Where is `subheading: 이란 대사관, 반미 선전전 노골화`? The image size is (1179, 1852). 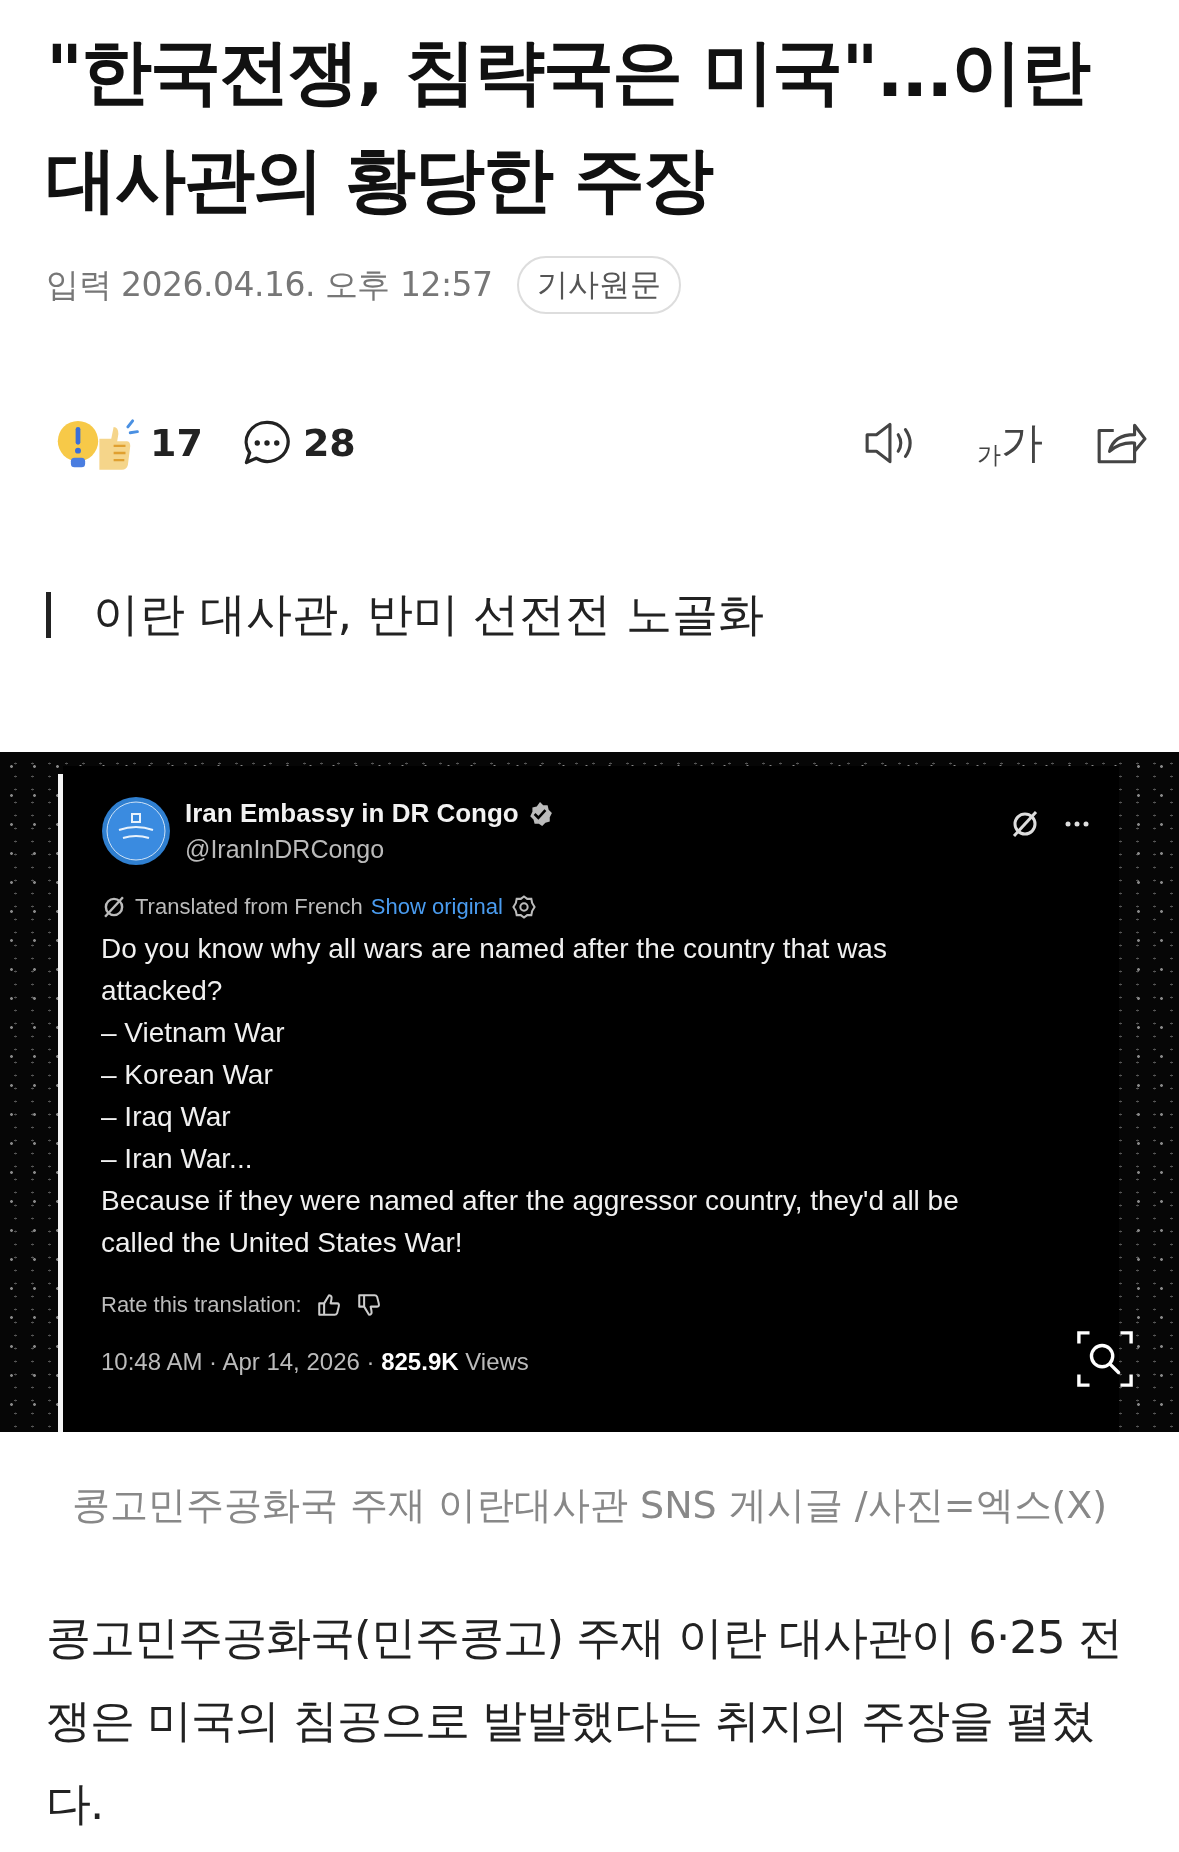
subheading: 이란 대사관, 반미 선전전 노골화 is located at coordinates (429, 614).